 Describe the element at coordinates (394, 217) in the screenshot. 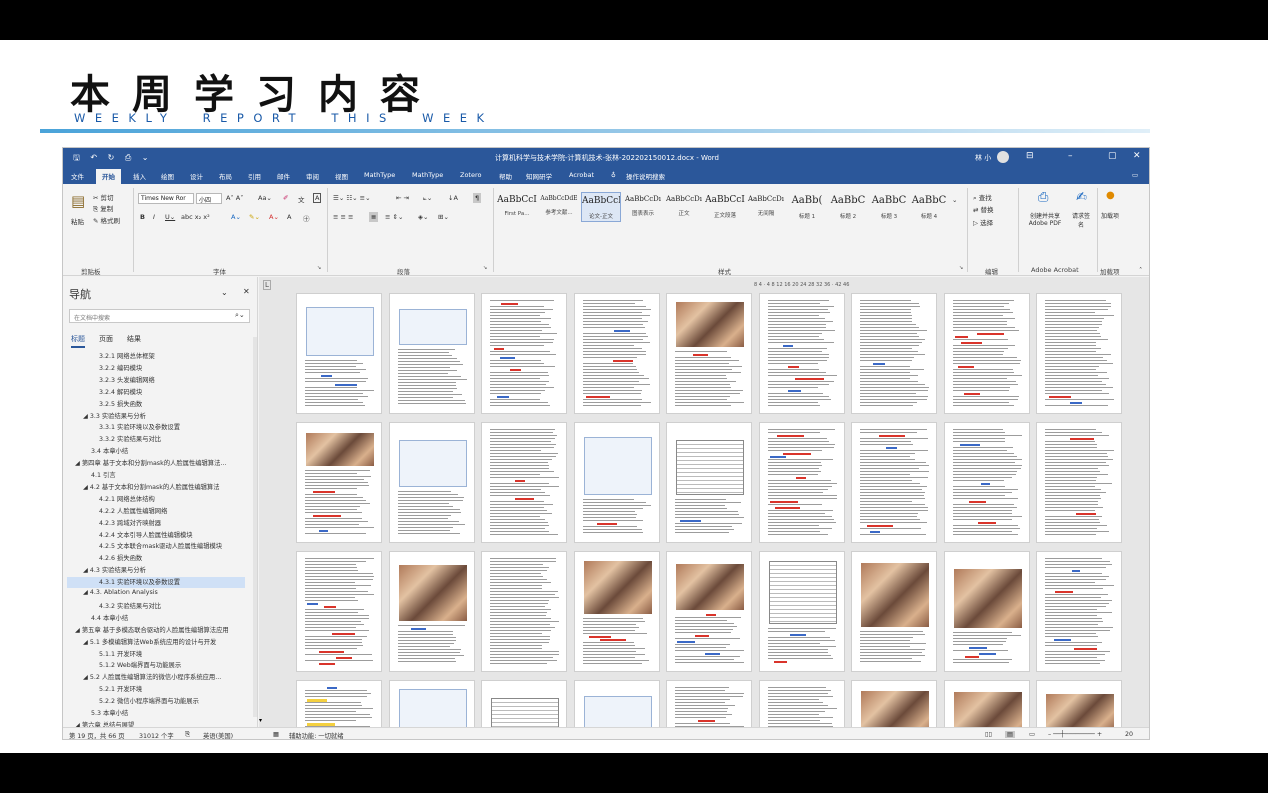

I see `distribute-icon: ≡ ⇕⌄` at that location.